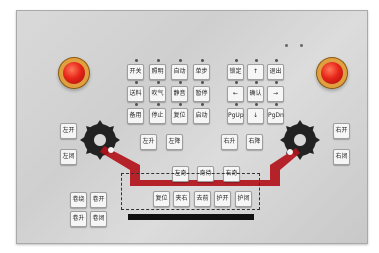 This screenshot has width=379, height=253. I want to click on go-front-key: 去前, so click(202, 199).